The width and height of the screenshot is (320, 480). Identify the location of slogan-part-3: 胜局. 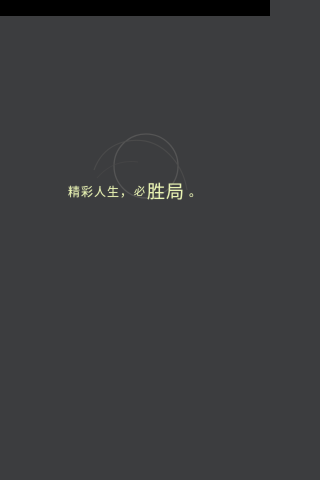
(166, 192).